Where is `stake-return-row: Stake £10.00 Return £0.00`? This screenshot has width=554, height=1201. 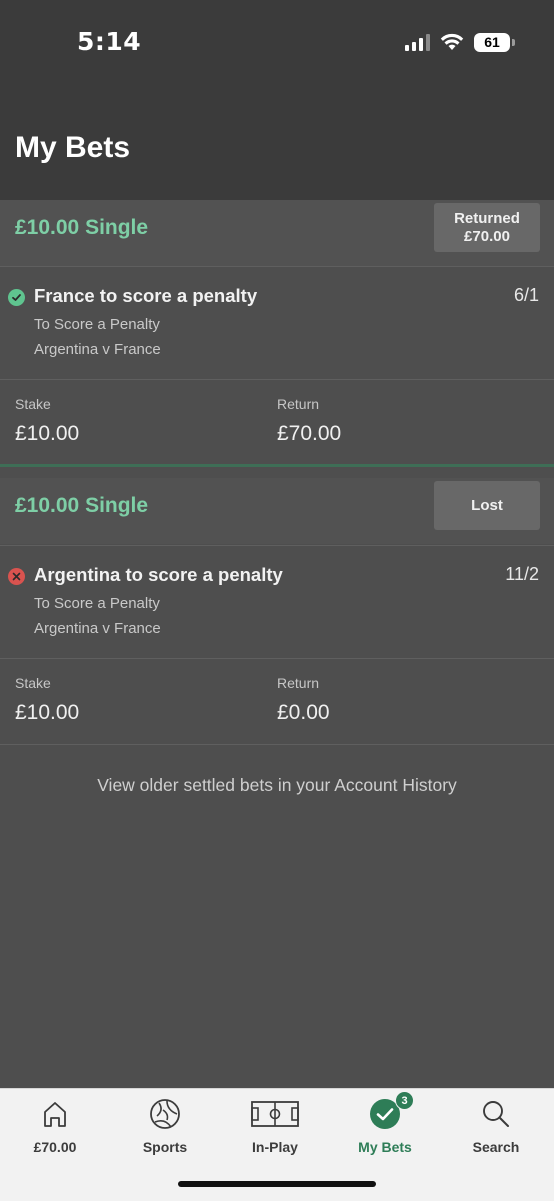
stake-return-row: Stake £10.00 Return £0.00 is located at coordinates (277, 701).